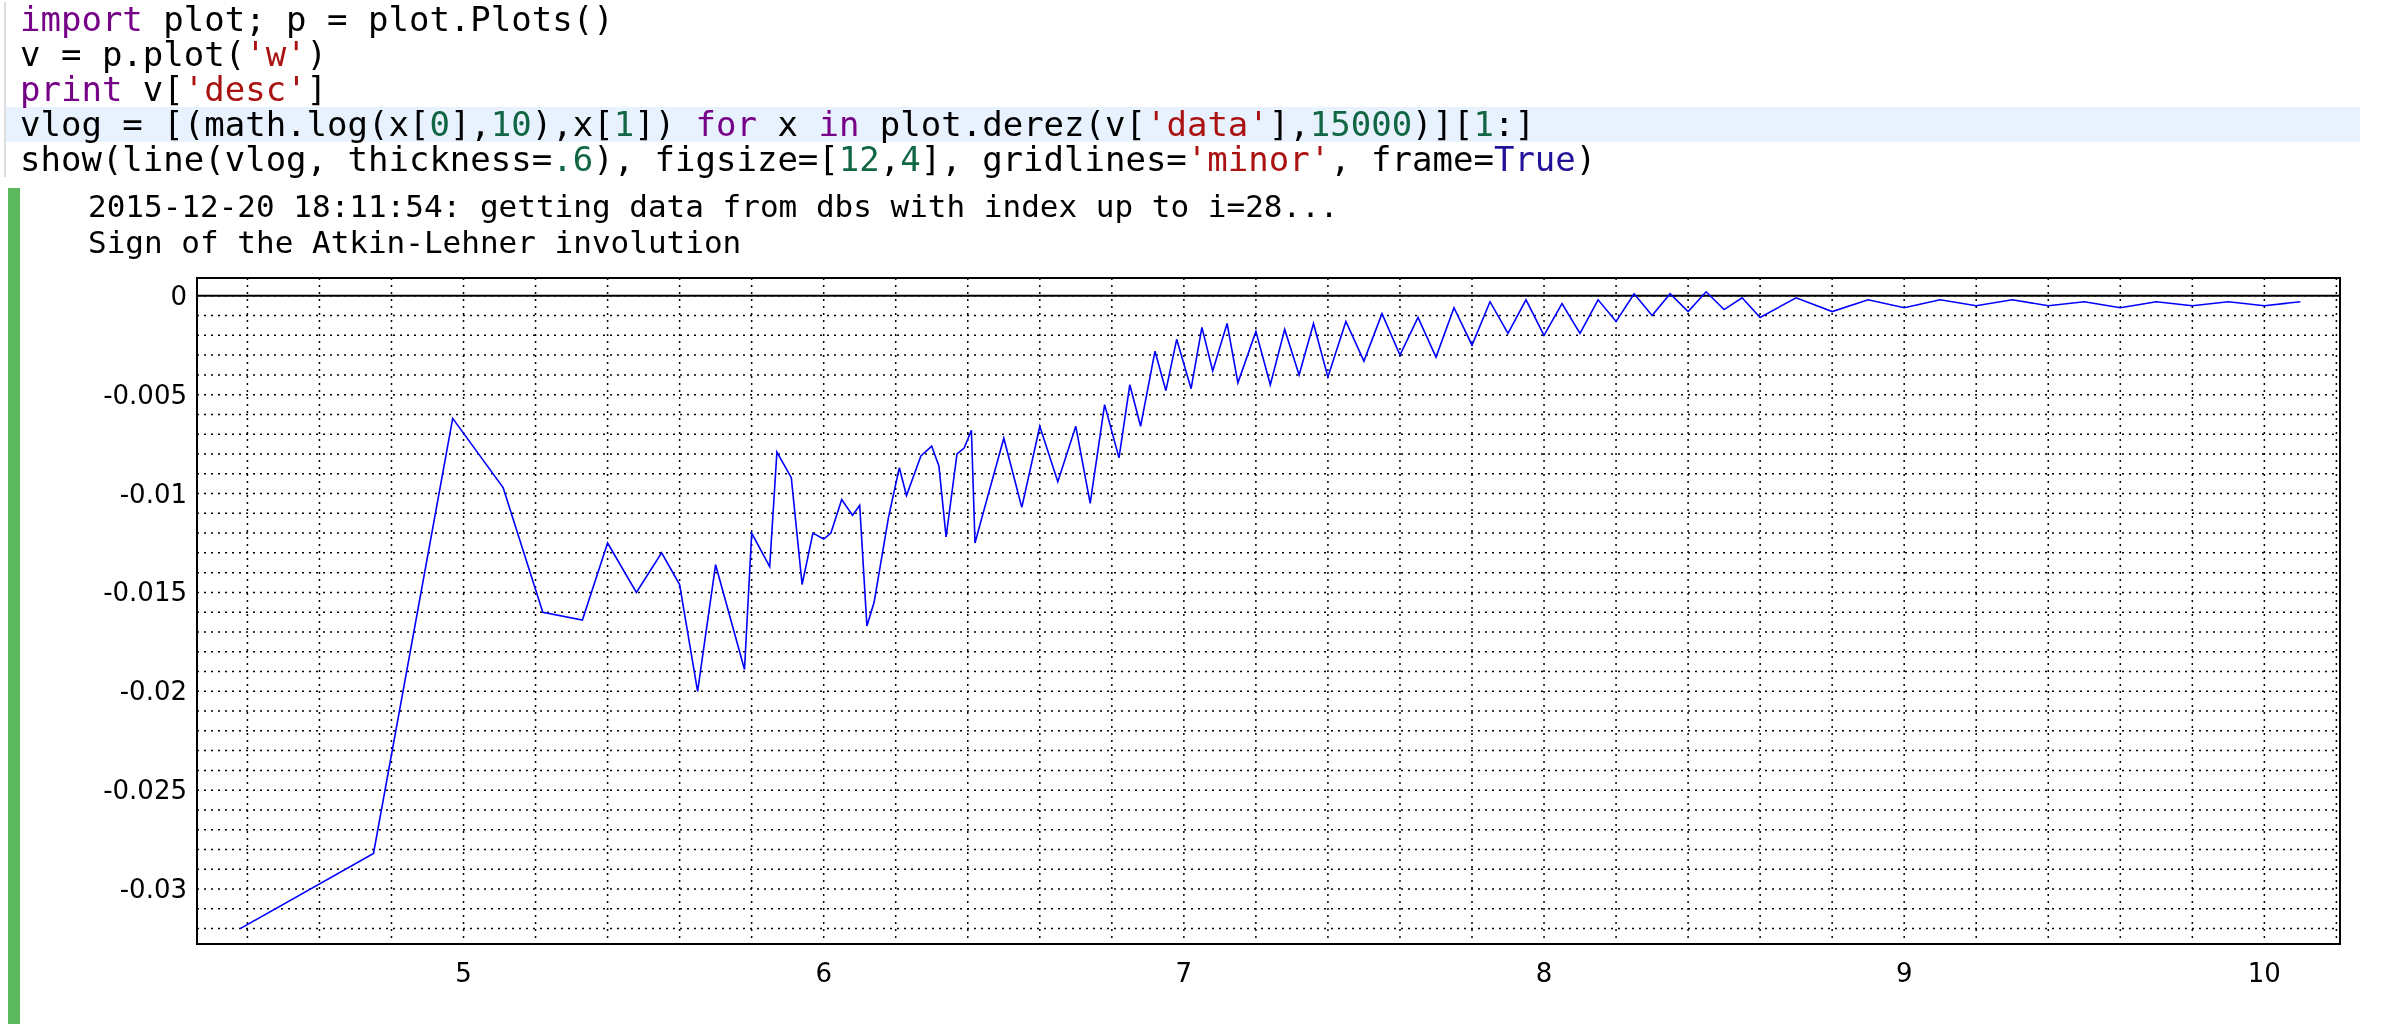 This screenshot has width=2386, height=1024. What do you see at coordinates (1182, 54) in the screenshot?
I see `code-line: v = p.plot('w')` at bounding box center [1182, 54].